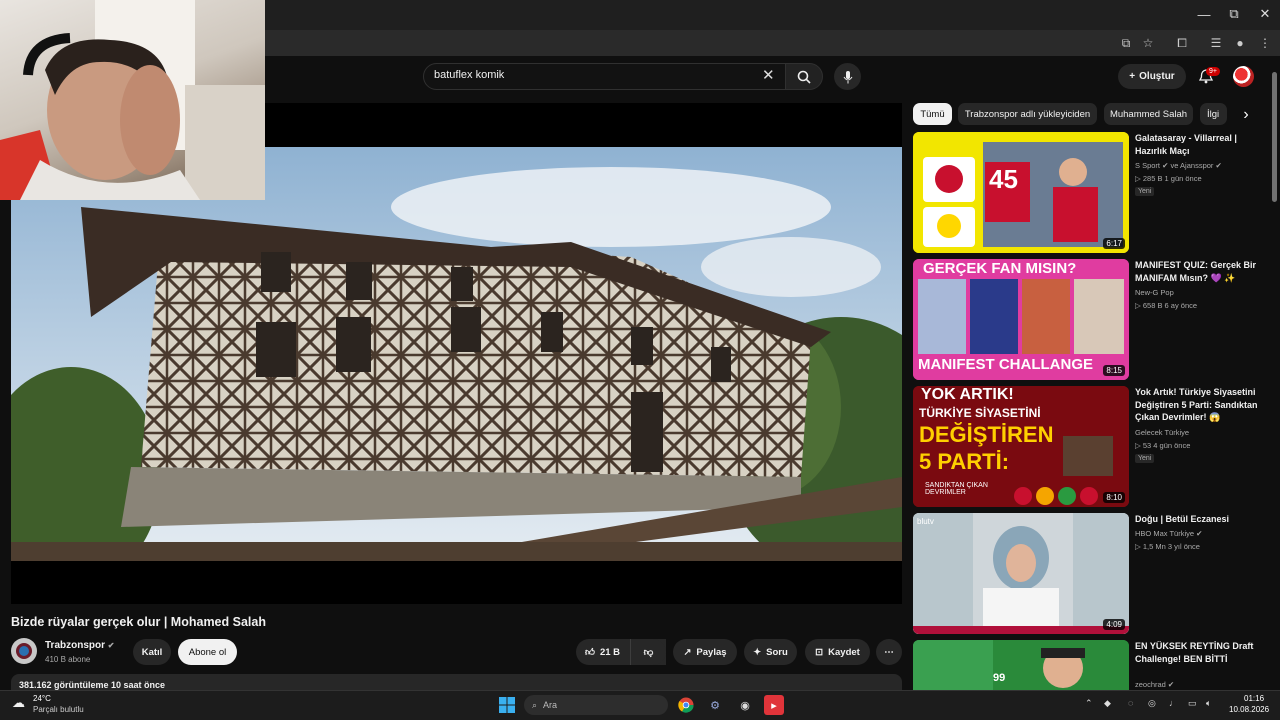  I want to click on thumbnail-line-3: DEĞİŞTİREN, so click(986, 434).